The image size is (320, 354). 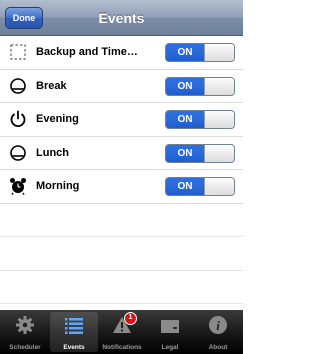 I want to click on event-row-evening: Evening ON, so click(x=121, y=120).